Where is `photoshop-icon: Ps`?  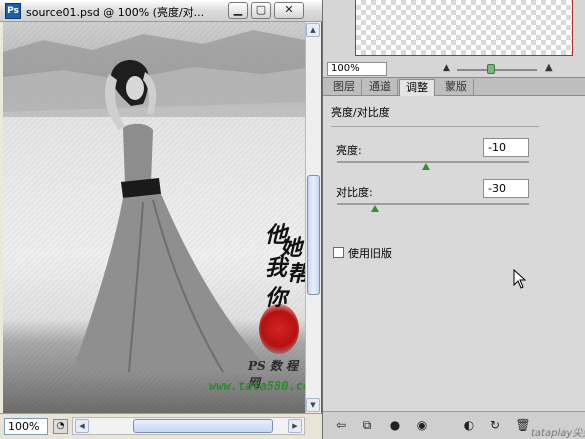
photoshop-icon: Ps is located at coordinates (13, 11).